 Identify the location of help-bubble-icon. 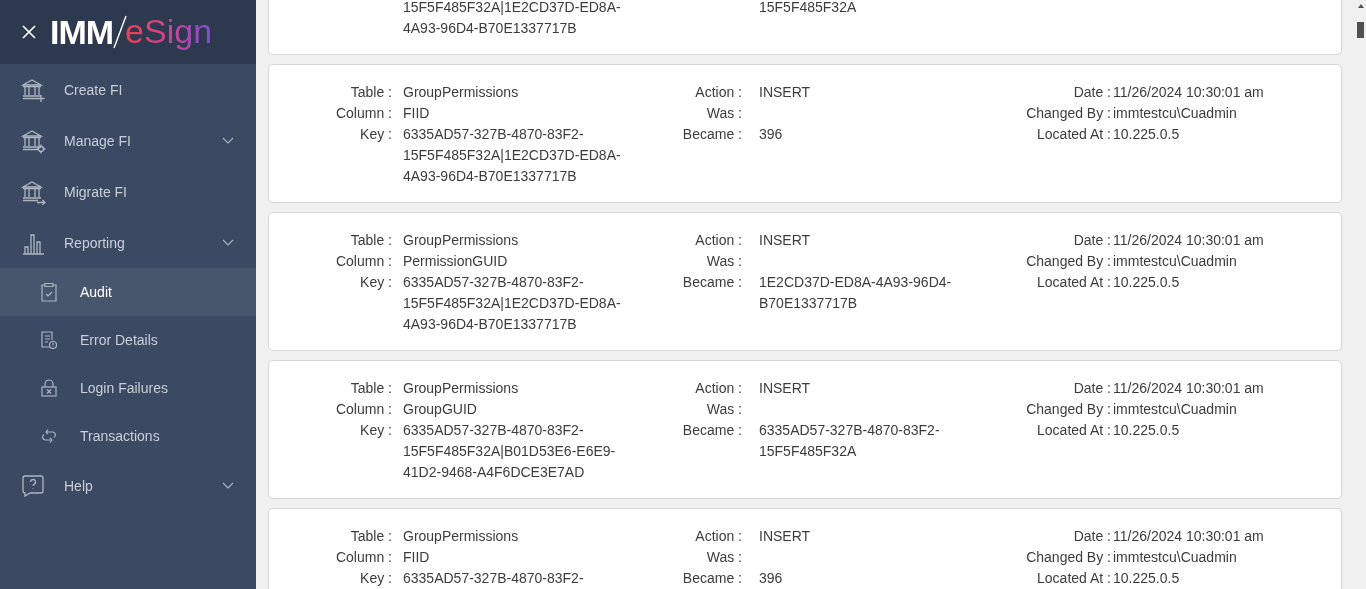
(33, 485).